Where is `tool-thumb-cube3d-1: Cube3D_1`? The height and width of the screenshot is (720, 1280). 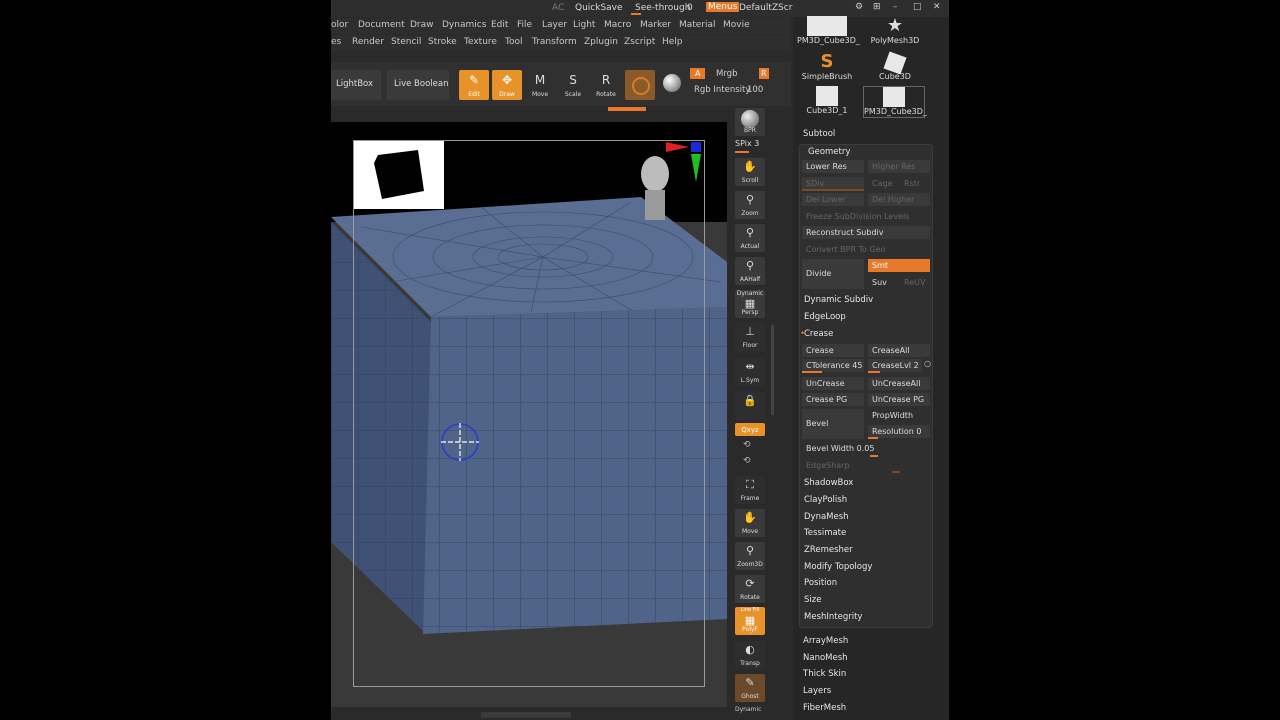 tool-thumb-cube3d-1: Cube3D_1 is located at coordinates (827, 101).